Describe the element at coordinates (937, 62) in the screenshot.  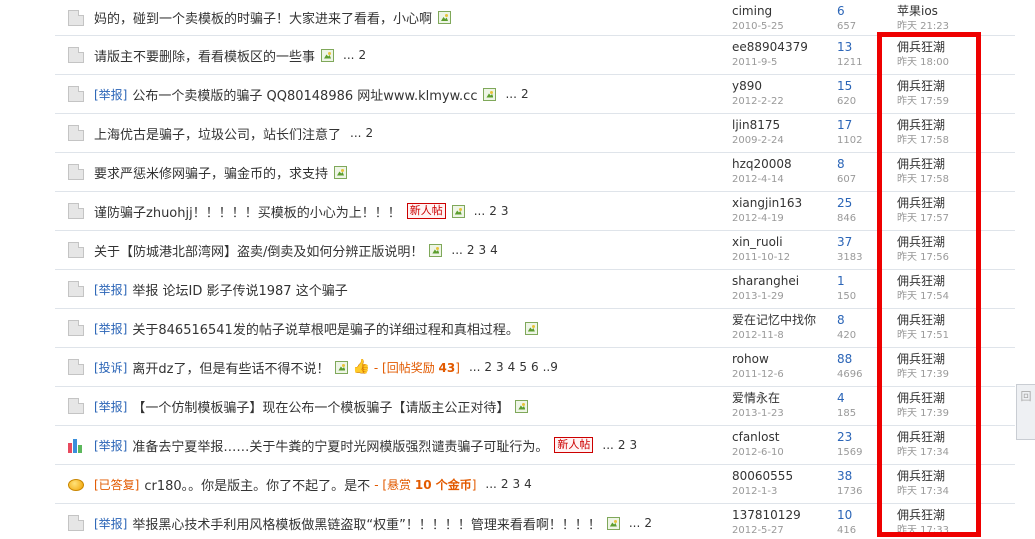
I see `last-post-time: 昨天 18:00` at that location.